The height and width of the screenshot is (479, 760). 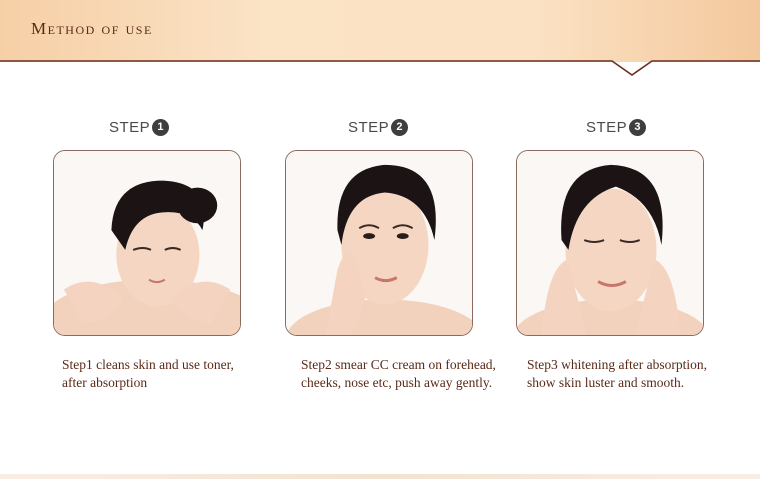 What do you see at coordinates (638, 127) in the screenshot?
I see `step-3-number-badge: 3` at bounding box center [638, 127].